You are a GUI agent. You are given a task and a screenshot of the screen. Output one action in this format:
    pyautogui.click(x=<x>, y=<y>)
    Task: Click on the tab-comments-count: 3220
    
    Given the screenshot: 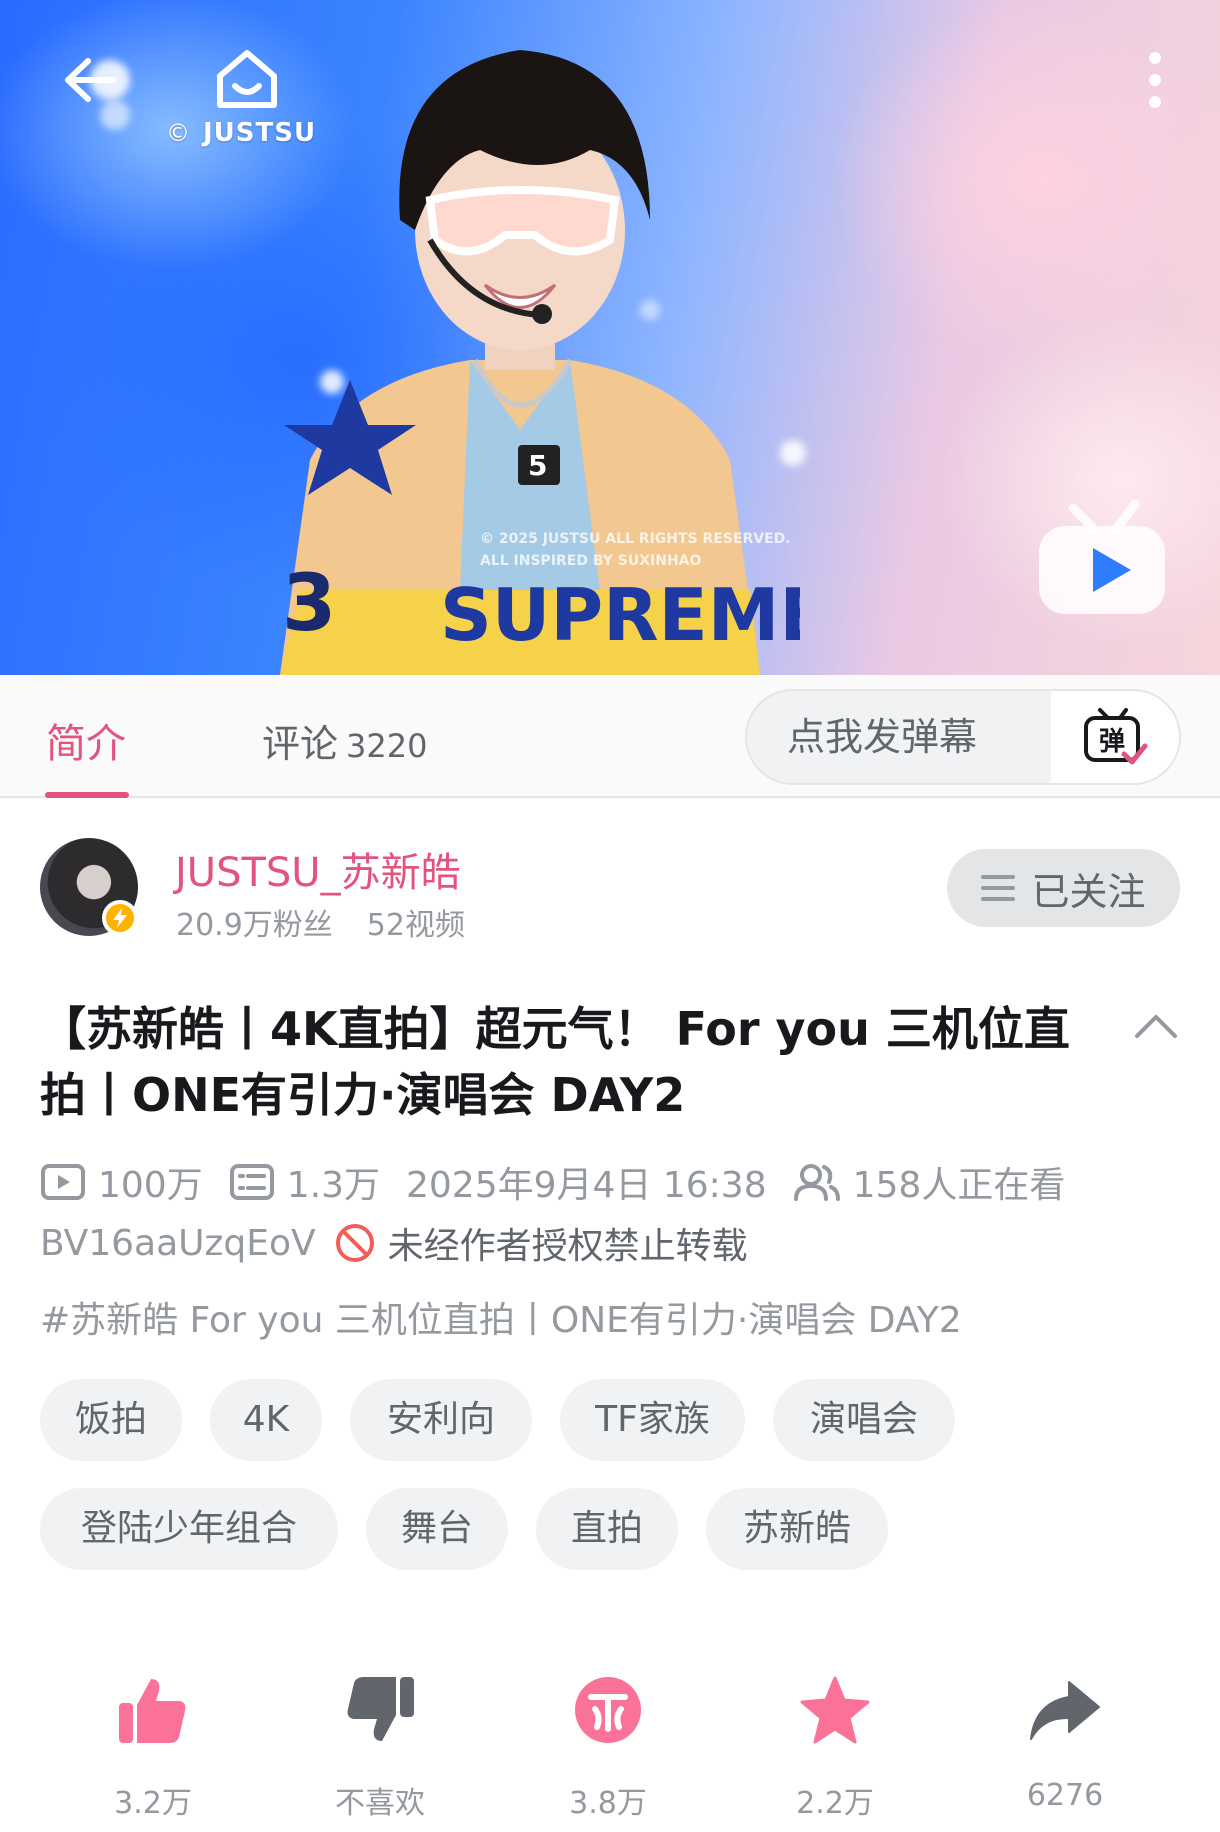 What is the action you would take?
    pyautogui.click(x=387, y=746)
    